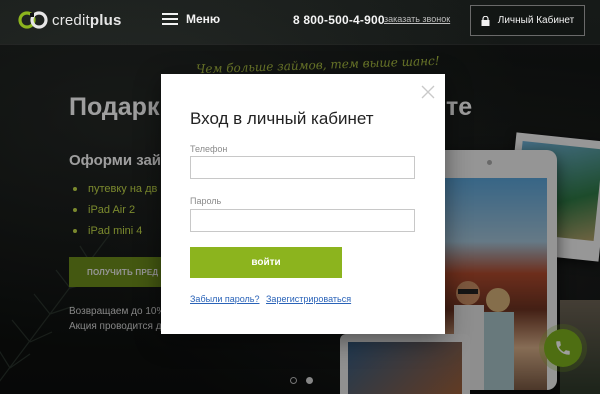 Image resolution: width=600 pixels, height=394 pixels. Describe the element at coordinates (428, 92) in the screenshot. I see `close-icon` at that location.